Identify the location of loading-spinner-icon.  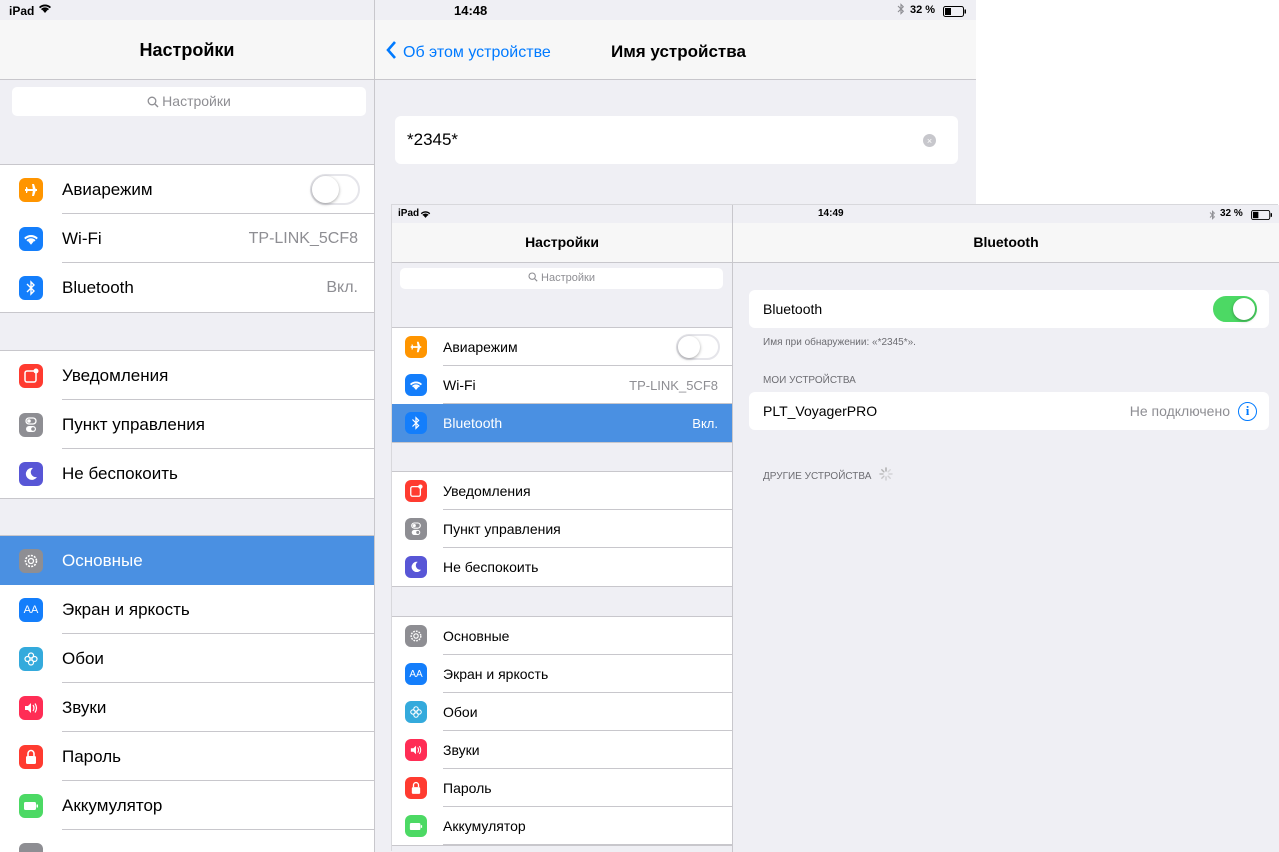
(886, 476).